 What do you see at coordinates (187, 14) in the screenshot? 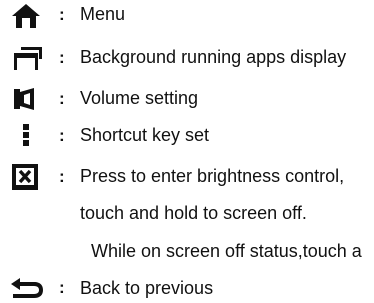
I see `legend-row-menu: : Menu` at bounding box center [187, 14].